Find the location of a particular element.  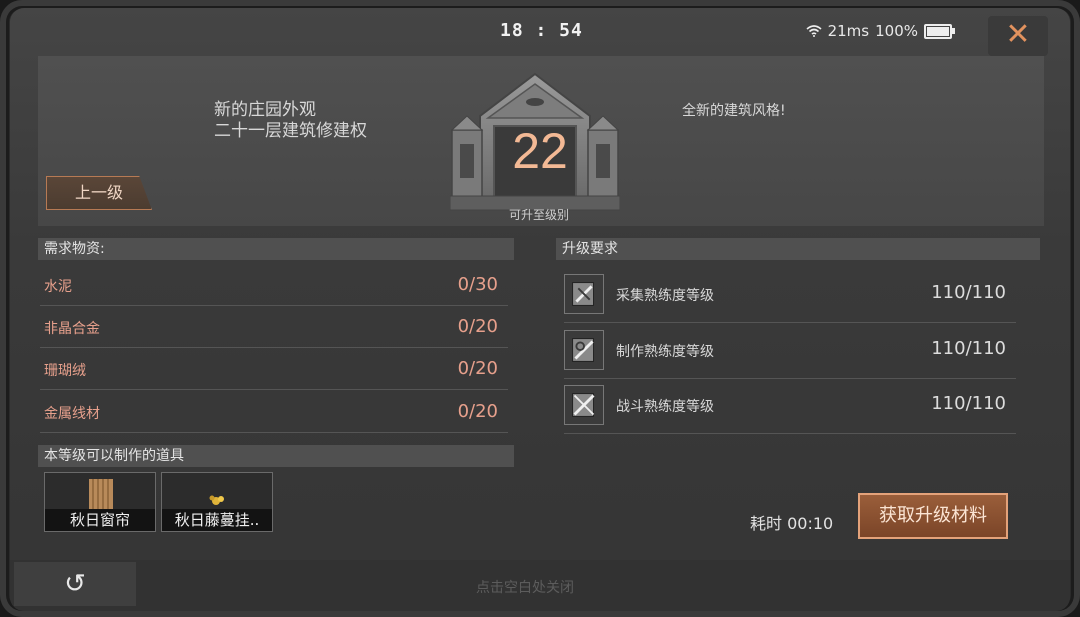

new-features-left: 新的庄园外观 二十一层建筑修建权 is located at coordinates (290, 121).